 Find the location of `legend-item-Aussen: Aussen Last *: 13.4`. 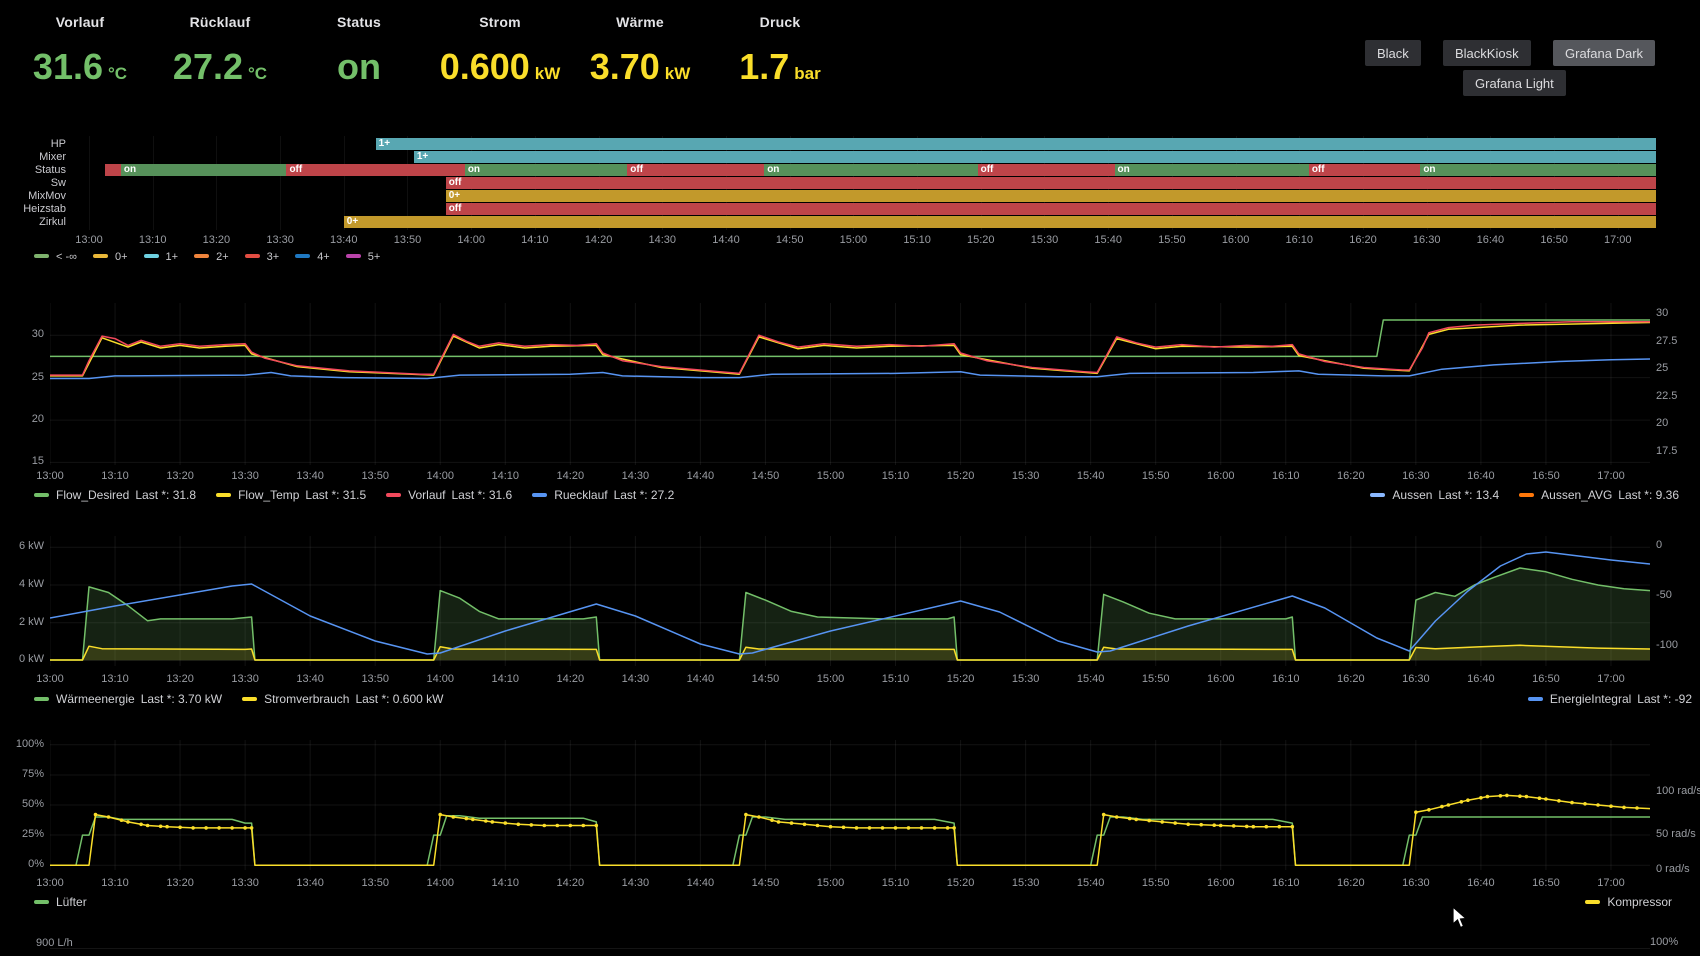

legend-item-Aussen: Aussen Last *: 13.4 is located at coordinates (1434, 495).